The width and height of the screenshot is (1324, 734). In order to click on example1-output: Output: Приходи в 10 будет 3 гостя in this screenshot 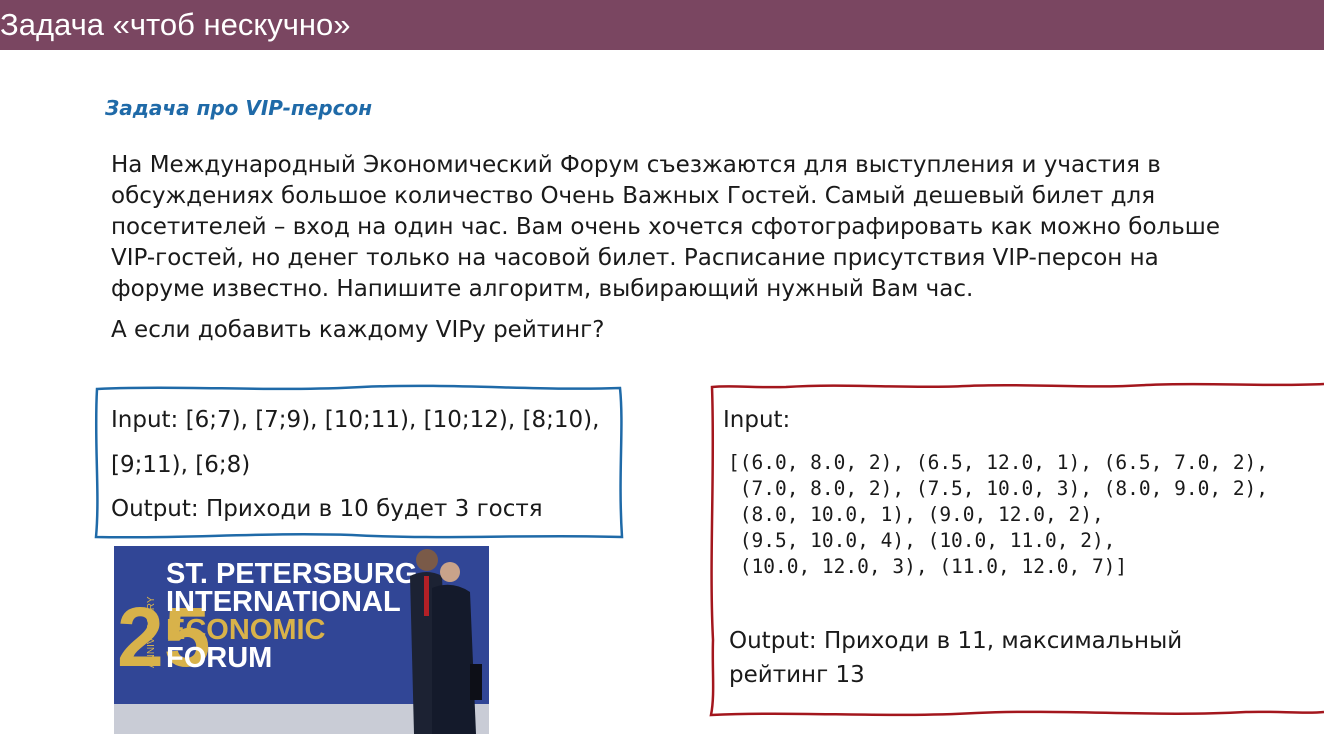, I will do `click(327, 509)`.